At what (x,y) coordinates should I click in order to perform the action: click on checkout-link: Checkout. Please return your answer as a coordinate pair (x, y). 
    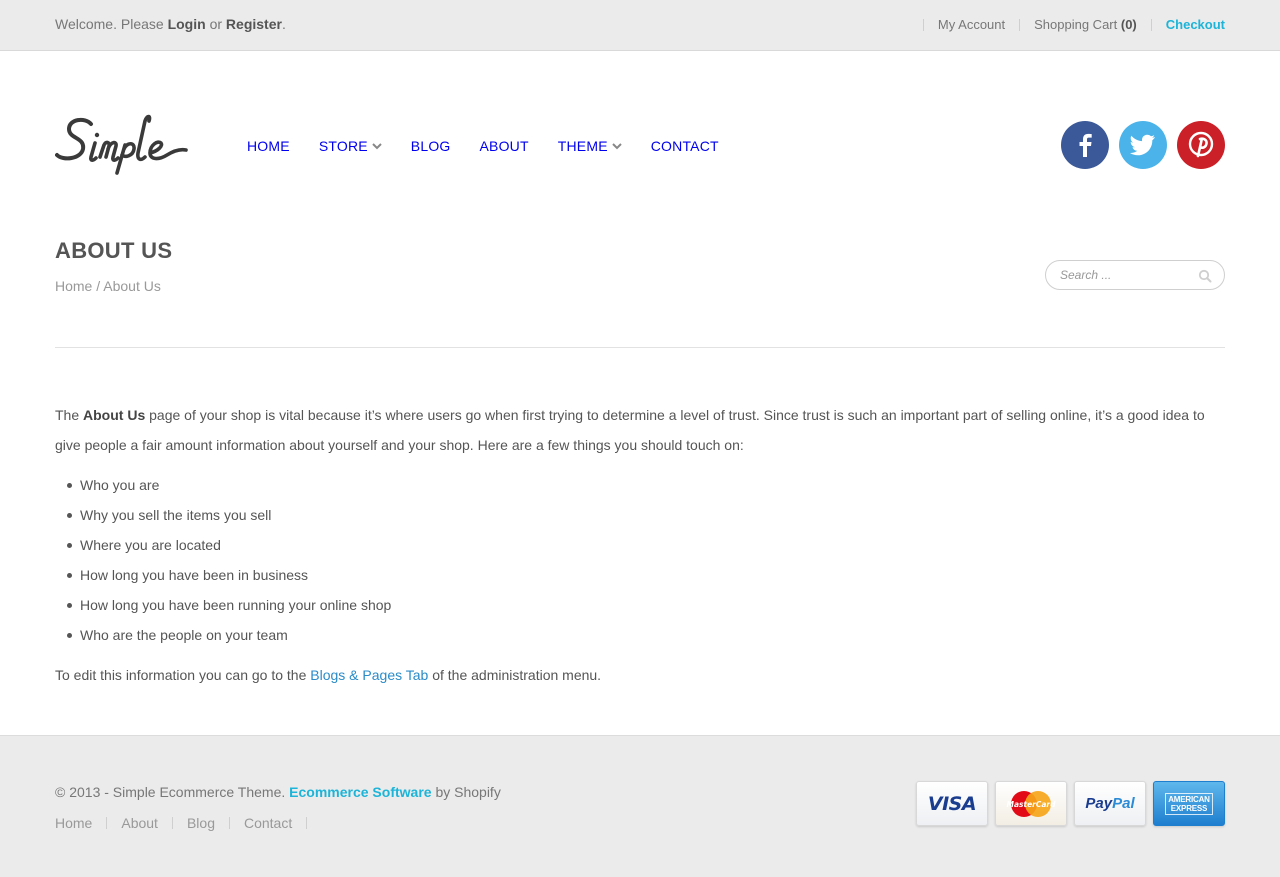
    Looking at the image, I should click on (1195, 24).